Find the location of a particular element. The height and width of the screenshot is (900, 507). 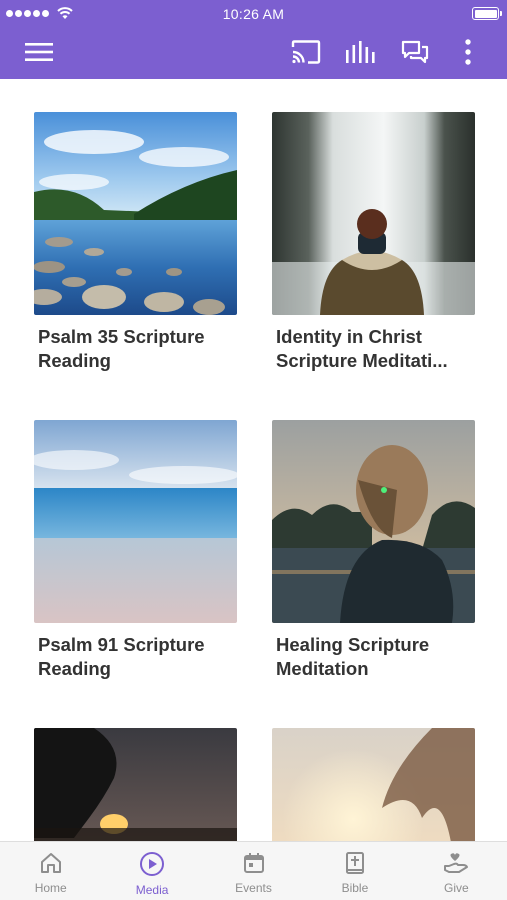

tab-label: Events is located at coordinates (253, 888).